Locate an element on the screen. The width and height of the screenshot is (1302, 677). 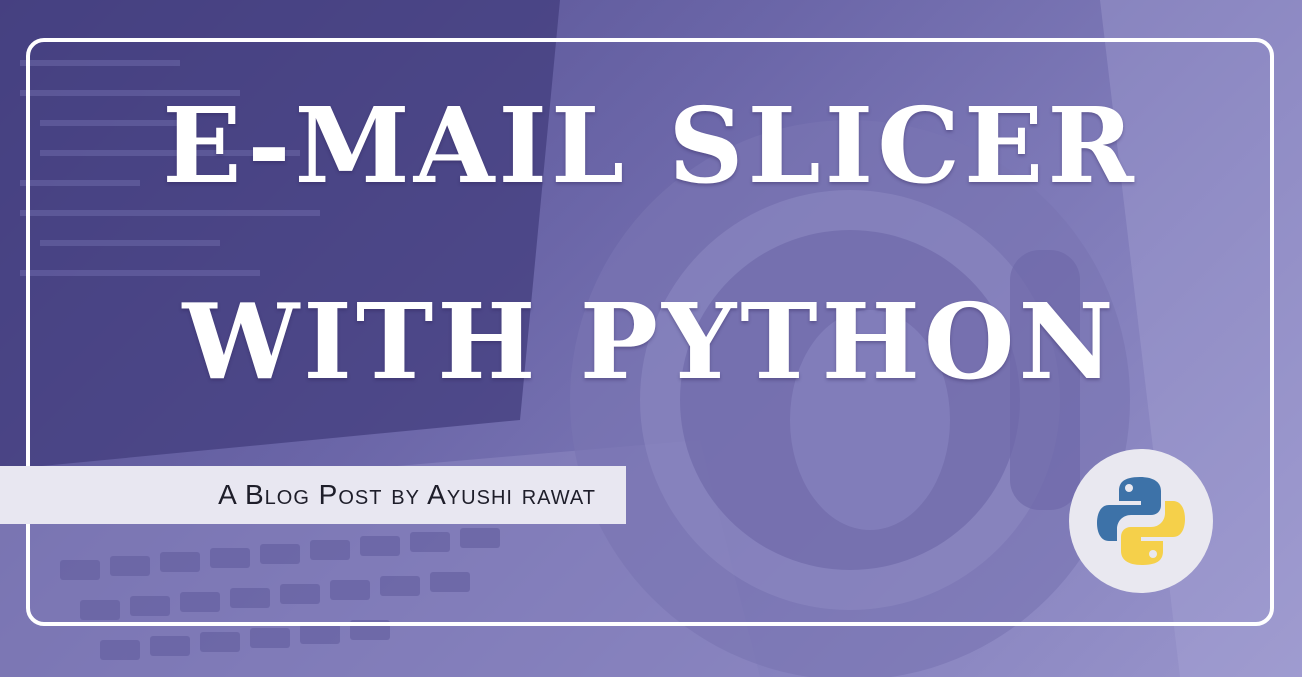
python-logo-badge is located at coordinates (1141, 521).